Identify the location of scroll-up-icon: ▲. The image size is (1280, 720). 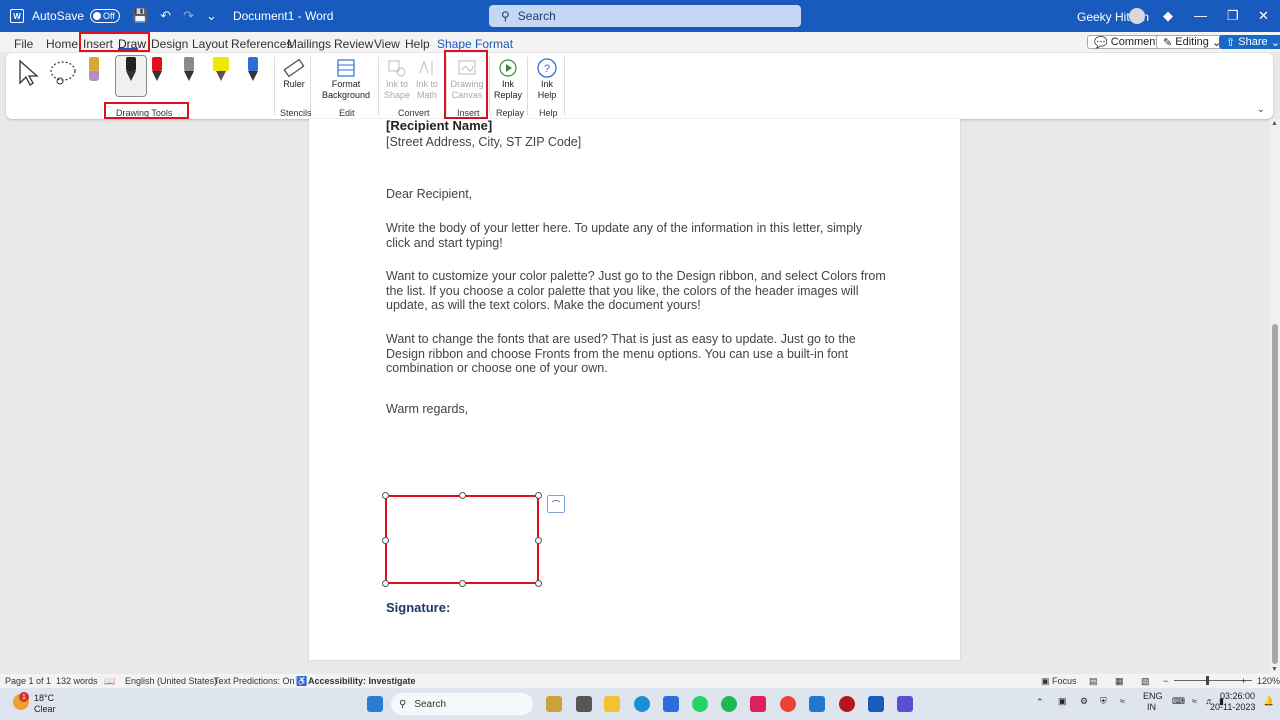
(1274, 123).